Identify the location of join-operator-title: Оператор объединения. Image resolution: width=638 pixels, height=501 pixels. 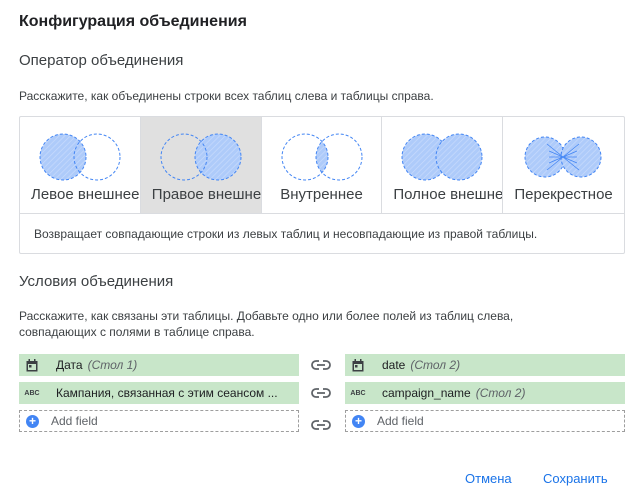
(101, 60).